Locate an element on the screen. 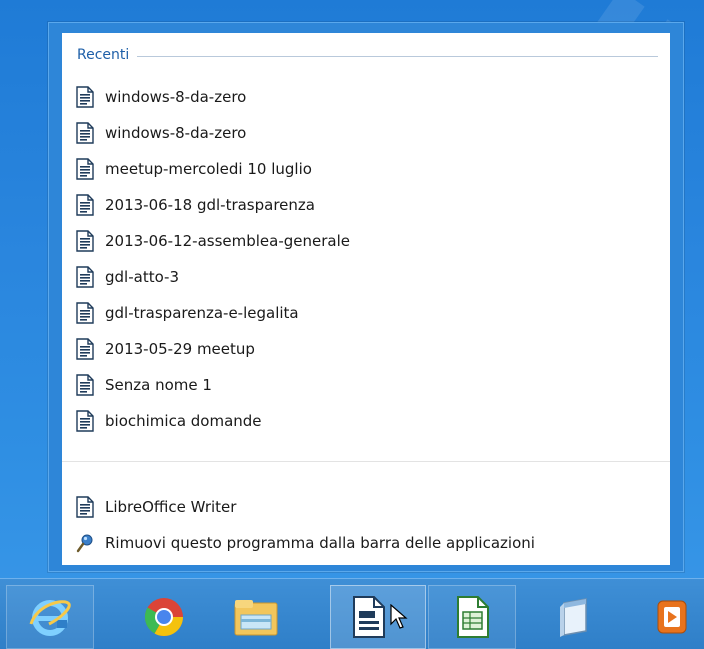  recent-header-label: Recenti is located at coordinates (103, 55).